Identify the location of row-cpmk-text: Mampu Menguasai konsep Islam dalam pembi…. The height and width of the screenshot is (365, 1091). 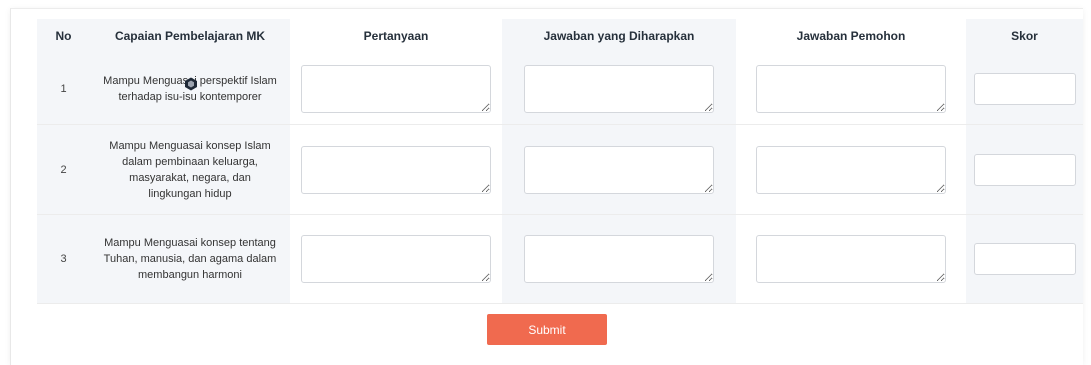
(190, 169).